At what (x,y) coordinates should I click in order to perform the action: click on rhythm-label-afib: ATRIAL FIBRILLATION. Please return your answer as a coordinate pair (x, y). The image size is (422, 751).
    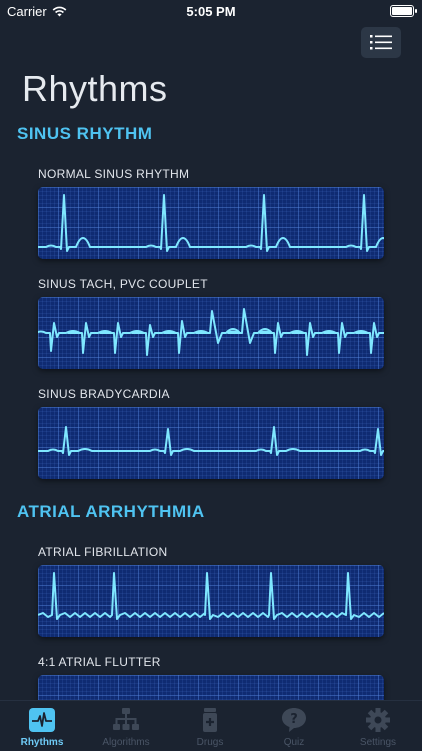
    Looking at the image, I should click on (103, 552).